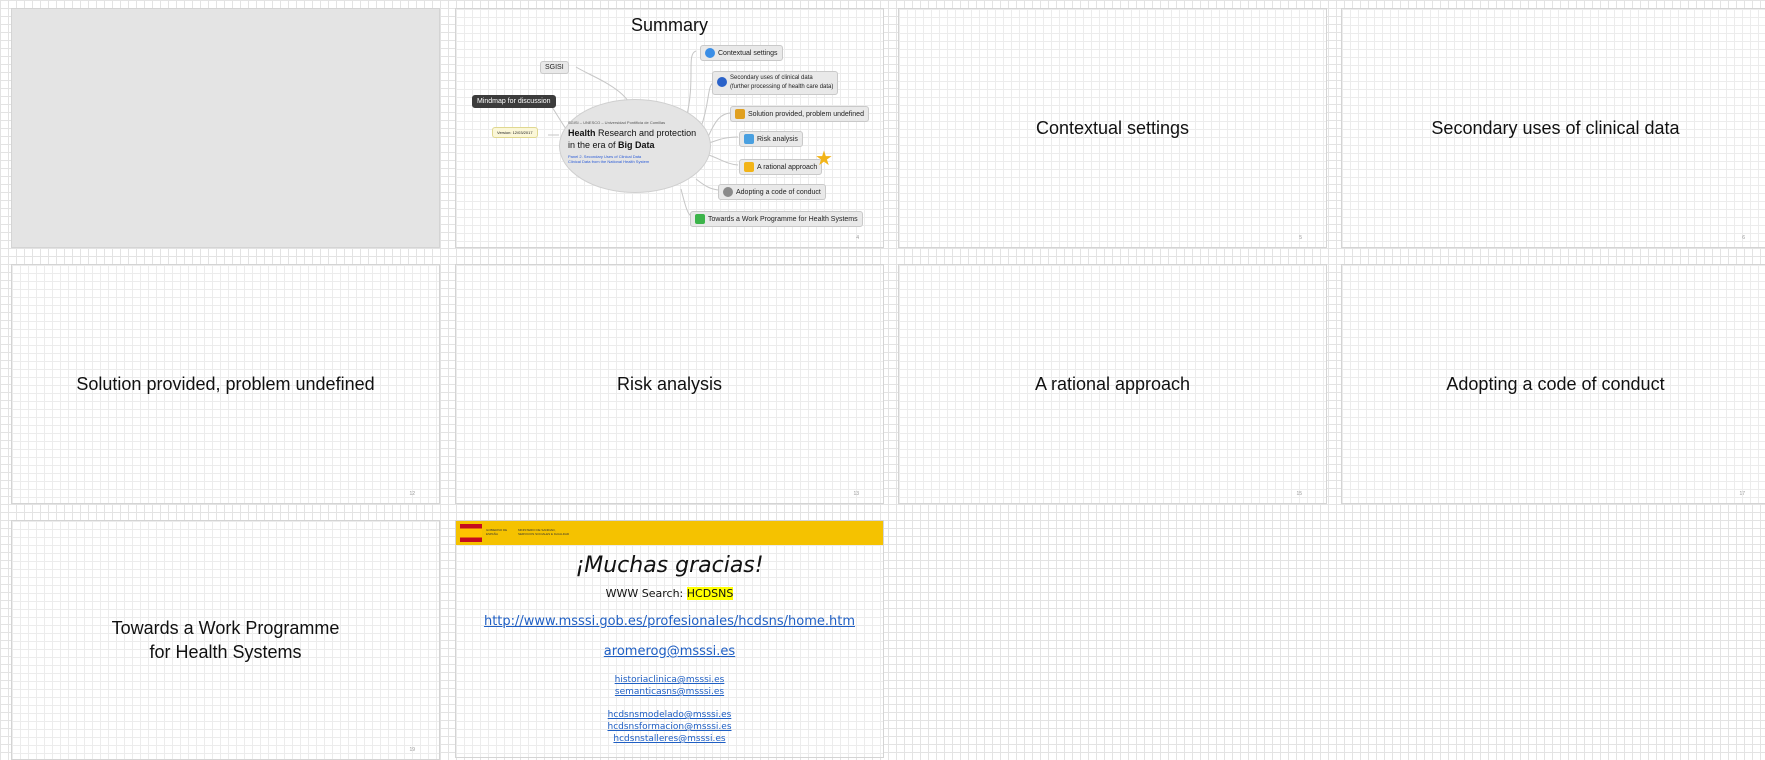 Image resolution: width=1765 pixels, height=760 pixels. What do you see at coordinates (1743, 238) in the screenshot?
I see `slide-number: 6` at bounding box center [1743, 238].